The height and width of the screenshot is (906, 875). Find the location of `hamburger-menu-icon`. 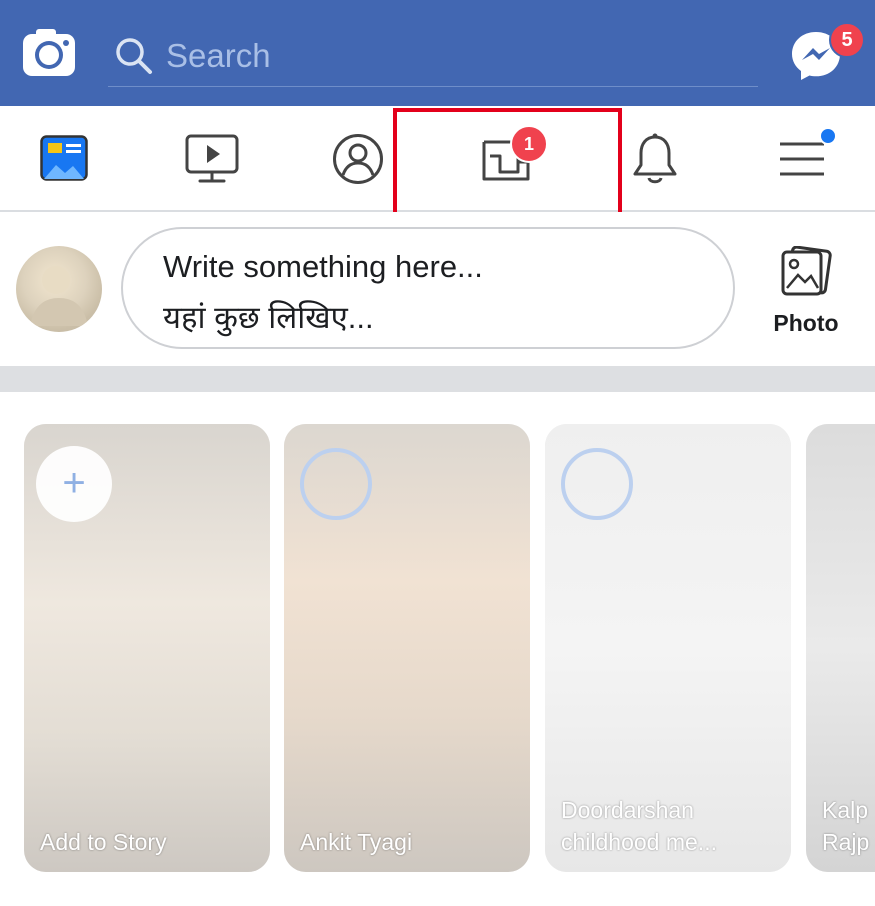

hamburger-menu-icon is located at coordinates (802, 159).